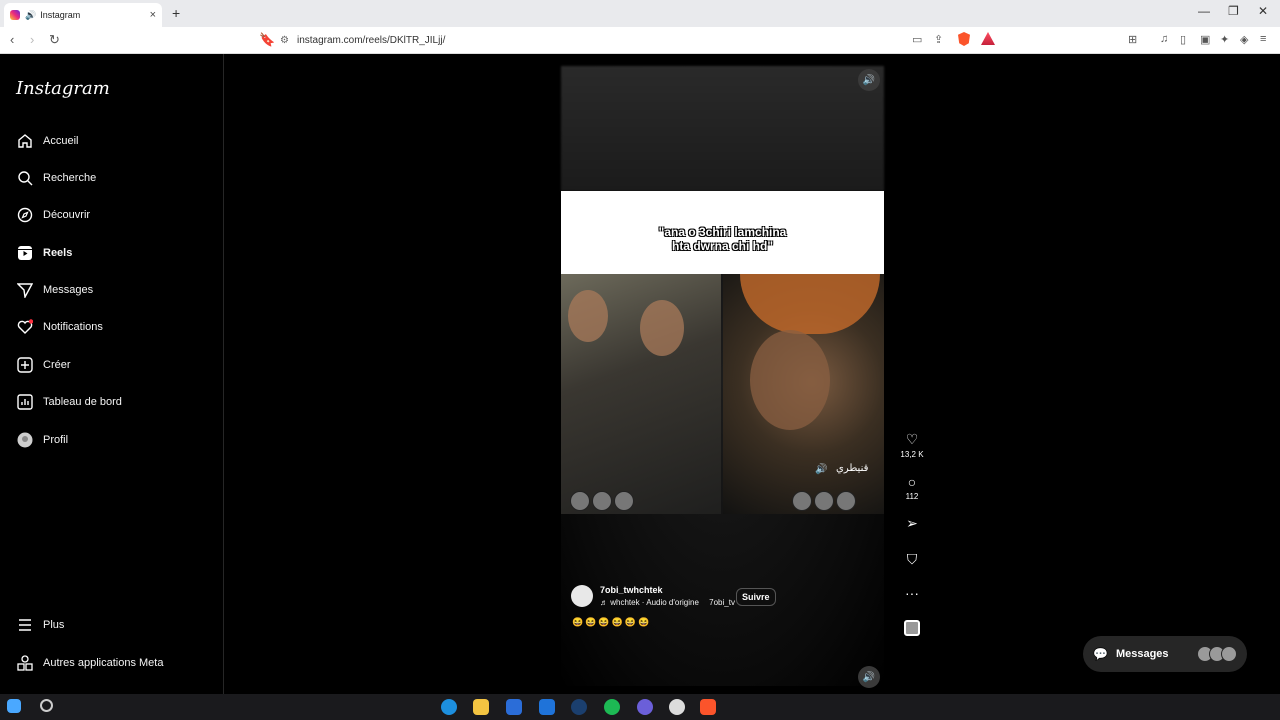 The height and width of the screenshot is (720, 1280). What do you see at coordinates (12, 39) in the screenshot?
I see `back-icon: ‹` at bounding box center [12, 39].